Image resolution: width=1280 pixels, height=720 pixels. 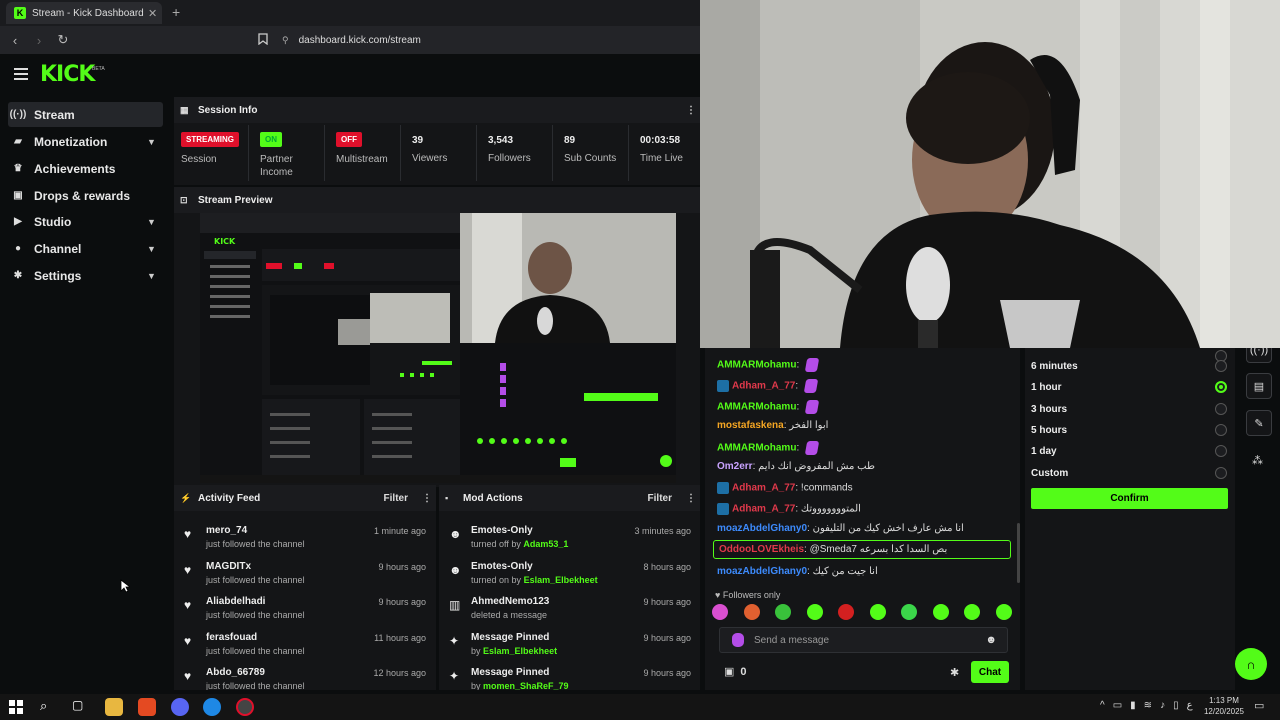 What do you see at coordinates (954, 672) in the screenshot?
I see `chat-settings-icon: ✱` at bounding box center [954, 672].